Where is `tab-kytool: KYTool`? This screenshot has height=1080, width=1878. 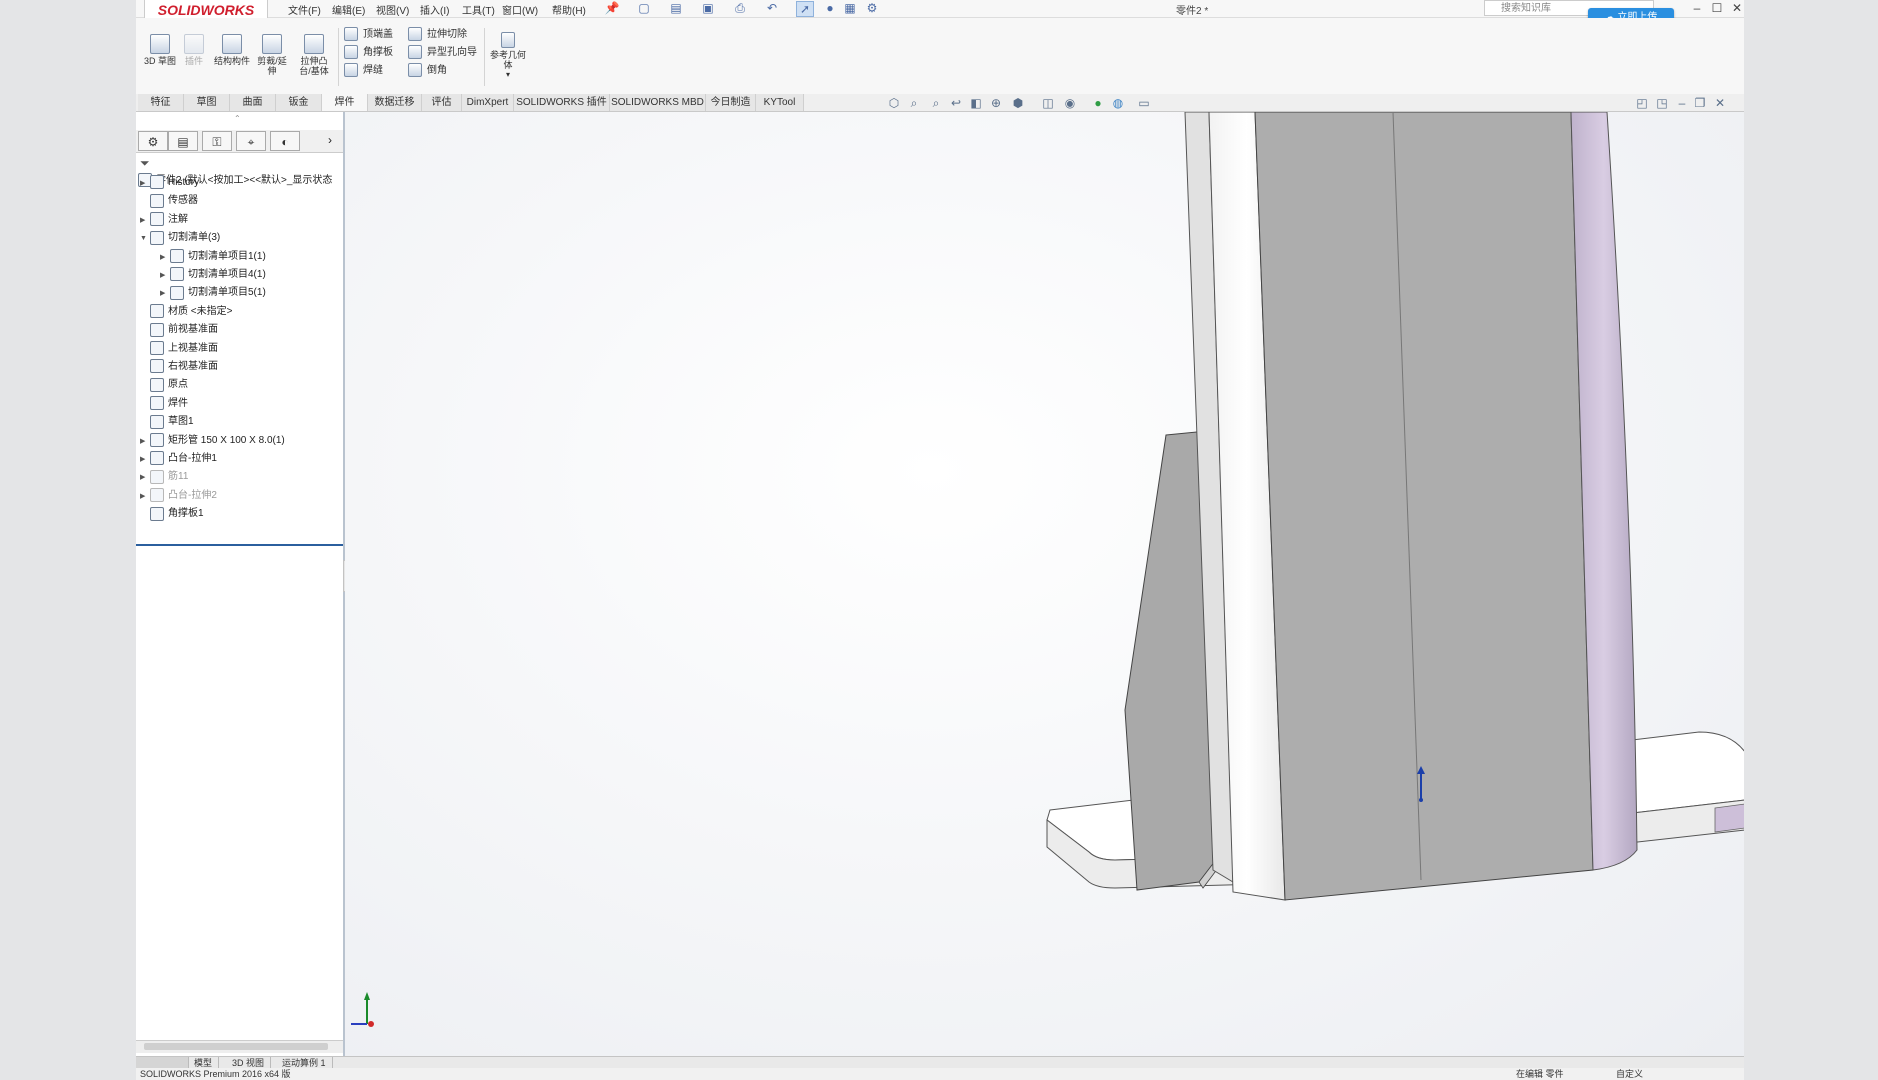 tab-kytool: KYTool is located at coordinates (780, 102).